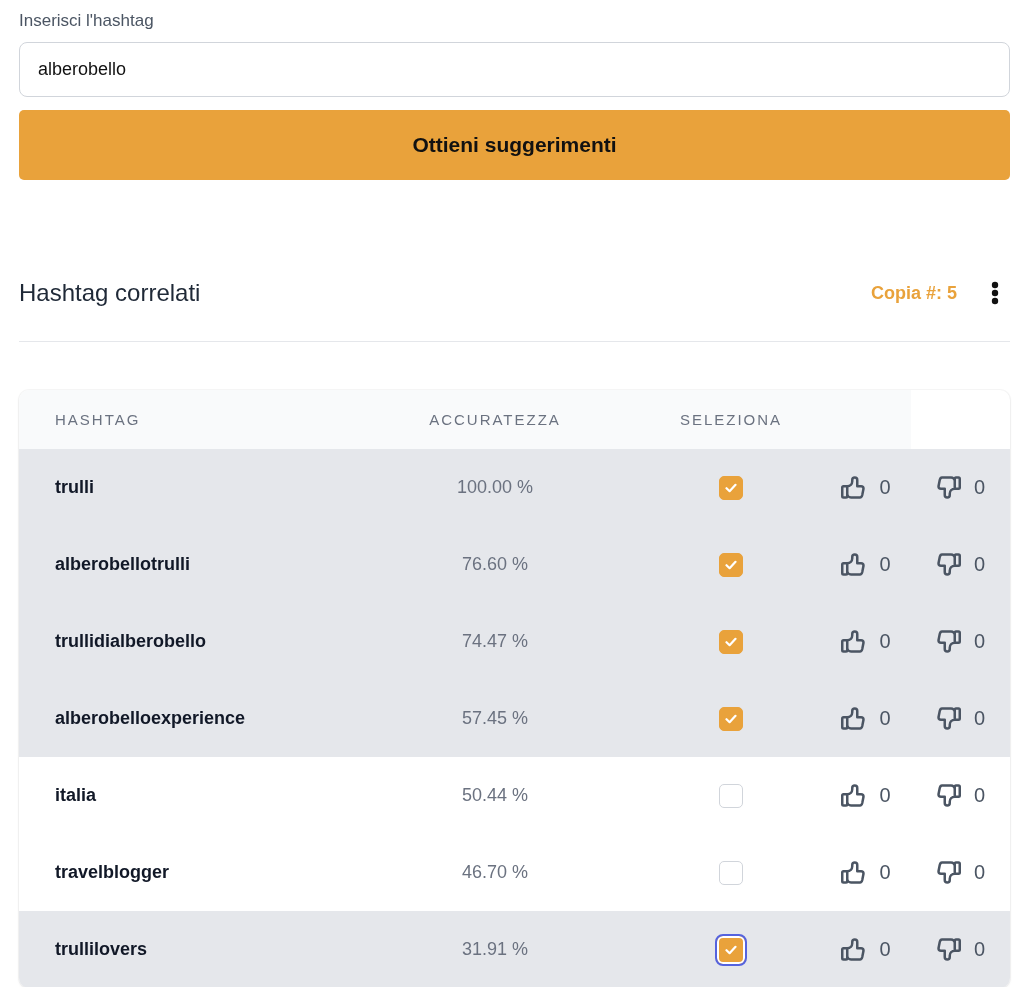  What do you see at coordinates (76, 795) in the screenshot?
I see `hashtag-cell: italia` at bounding box center [76, 795].